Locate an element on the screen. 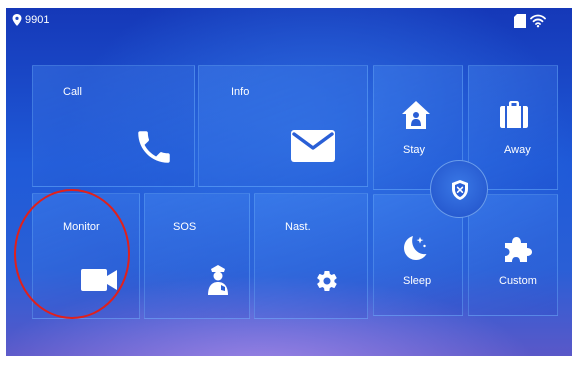 The width and height of the screenshot is (578, 369). status-bar: 9901 is located at coordinates (289, 21).